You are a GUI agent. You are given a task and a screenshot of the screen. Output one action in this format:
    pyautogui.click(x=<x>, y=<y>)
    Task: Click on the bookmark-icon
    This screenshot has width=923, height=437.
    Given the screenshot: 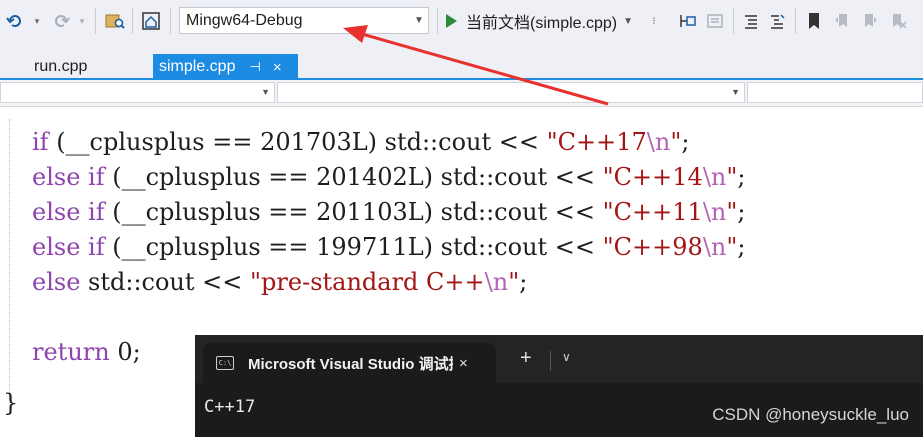 What is the action you would take?
    pyautogui.click(x=814, y=21)
    